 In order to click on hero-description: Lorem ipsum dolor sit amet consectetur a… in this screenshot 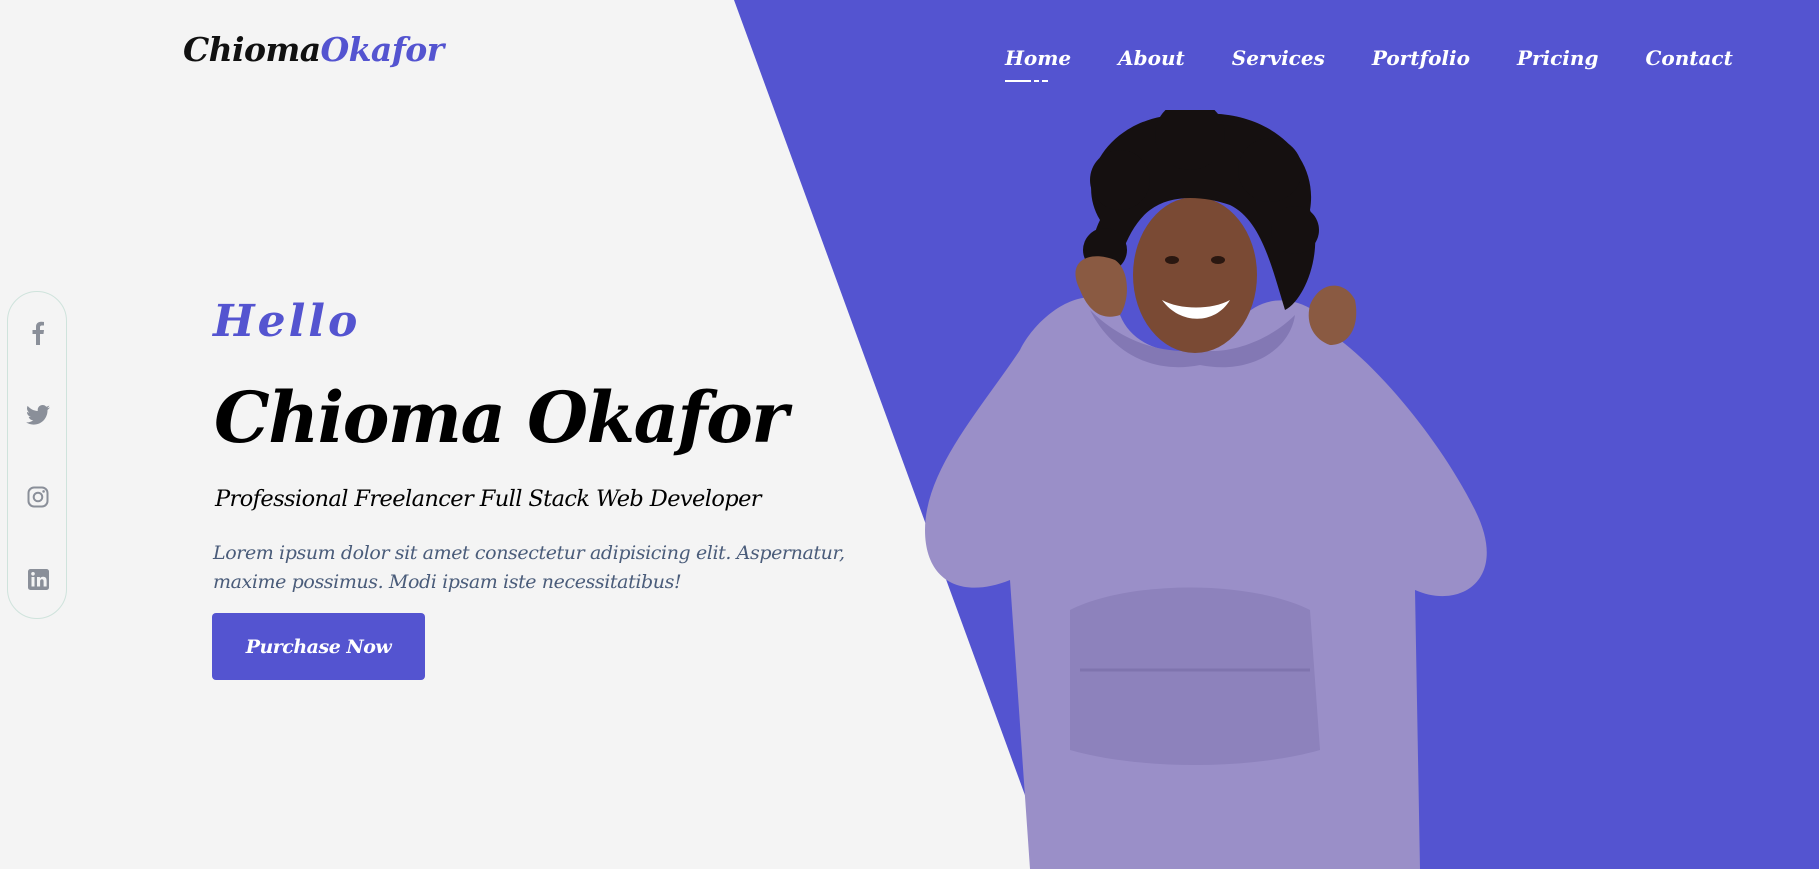, I will do `click(529, 567)`.